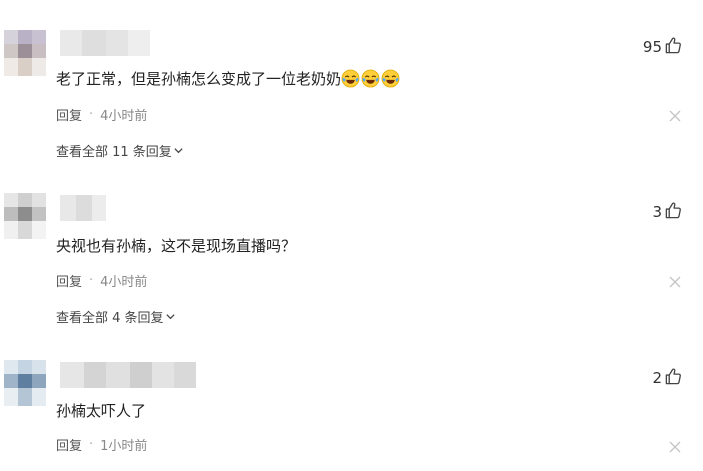 Image resolution: width=703 pixels, height=471 pixels. Describe the element at coordinates (124, 446) in the screenshot. I see `comment-time: 1小时前` at that location.